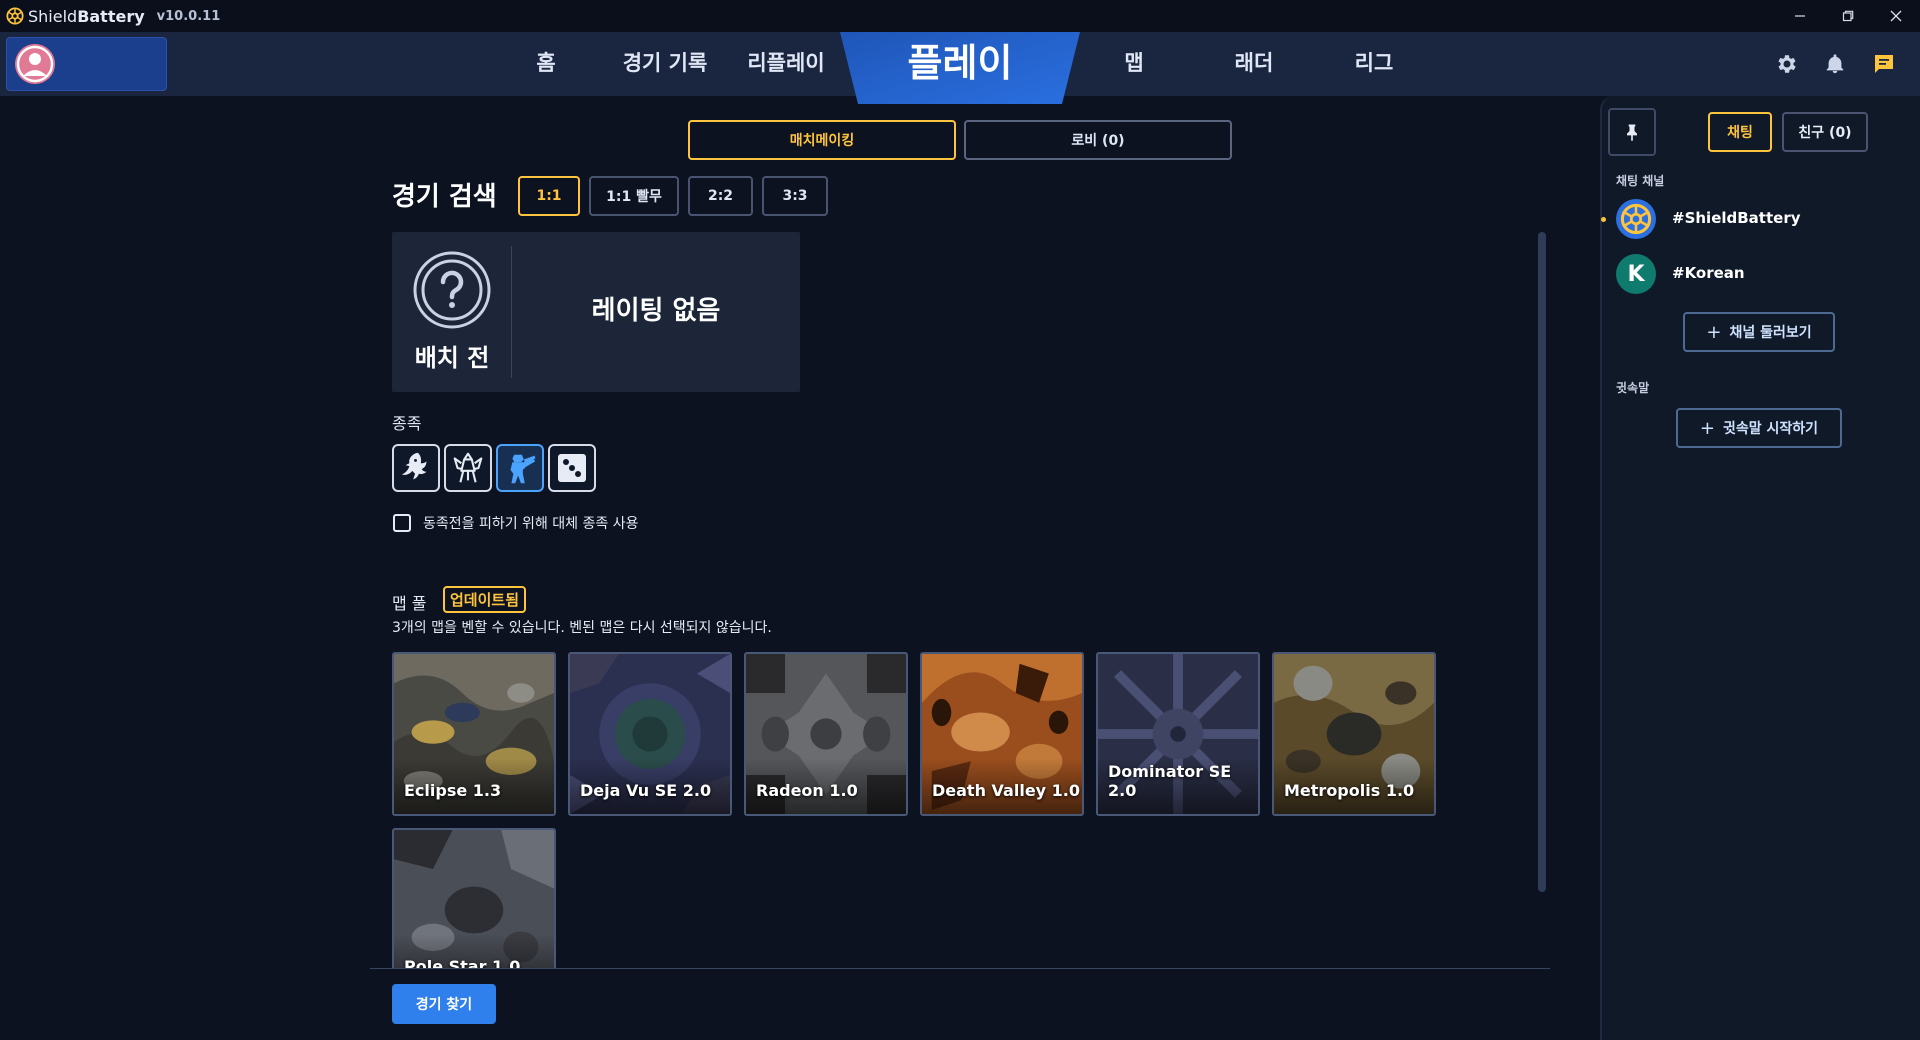  What do you see at coordinates (795, 196) in the screenshot?
I see `mode-3v3: 3:3` at bounding box center [795, 196].